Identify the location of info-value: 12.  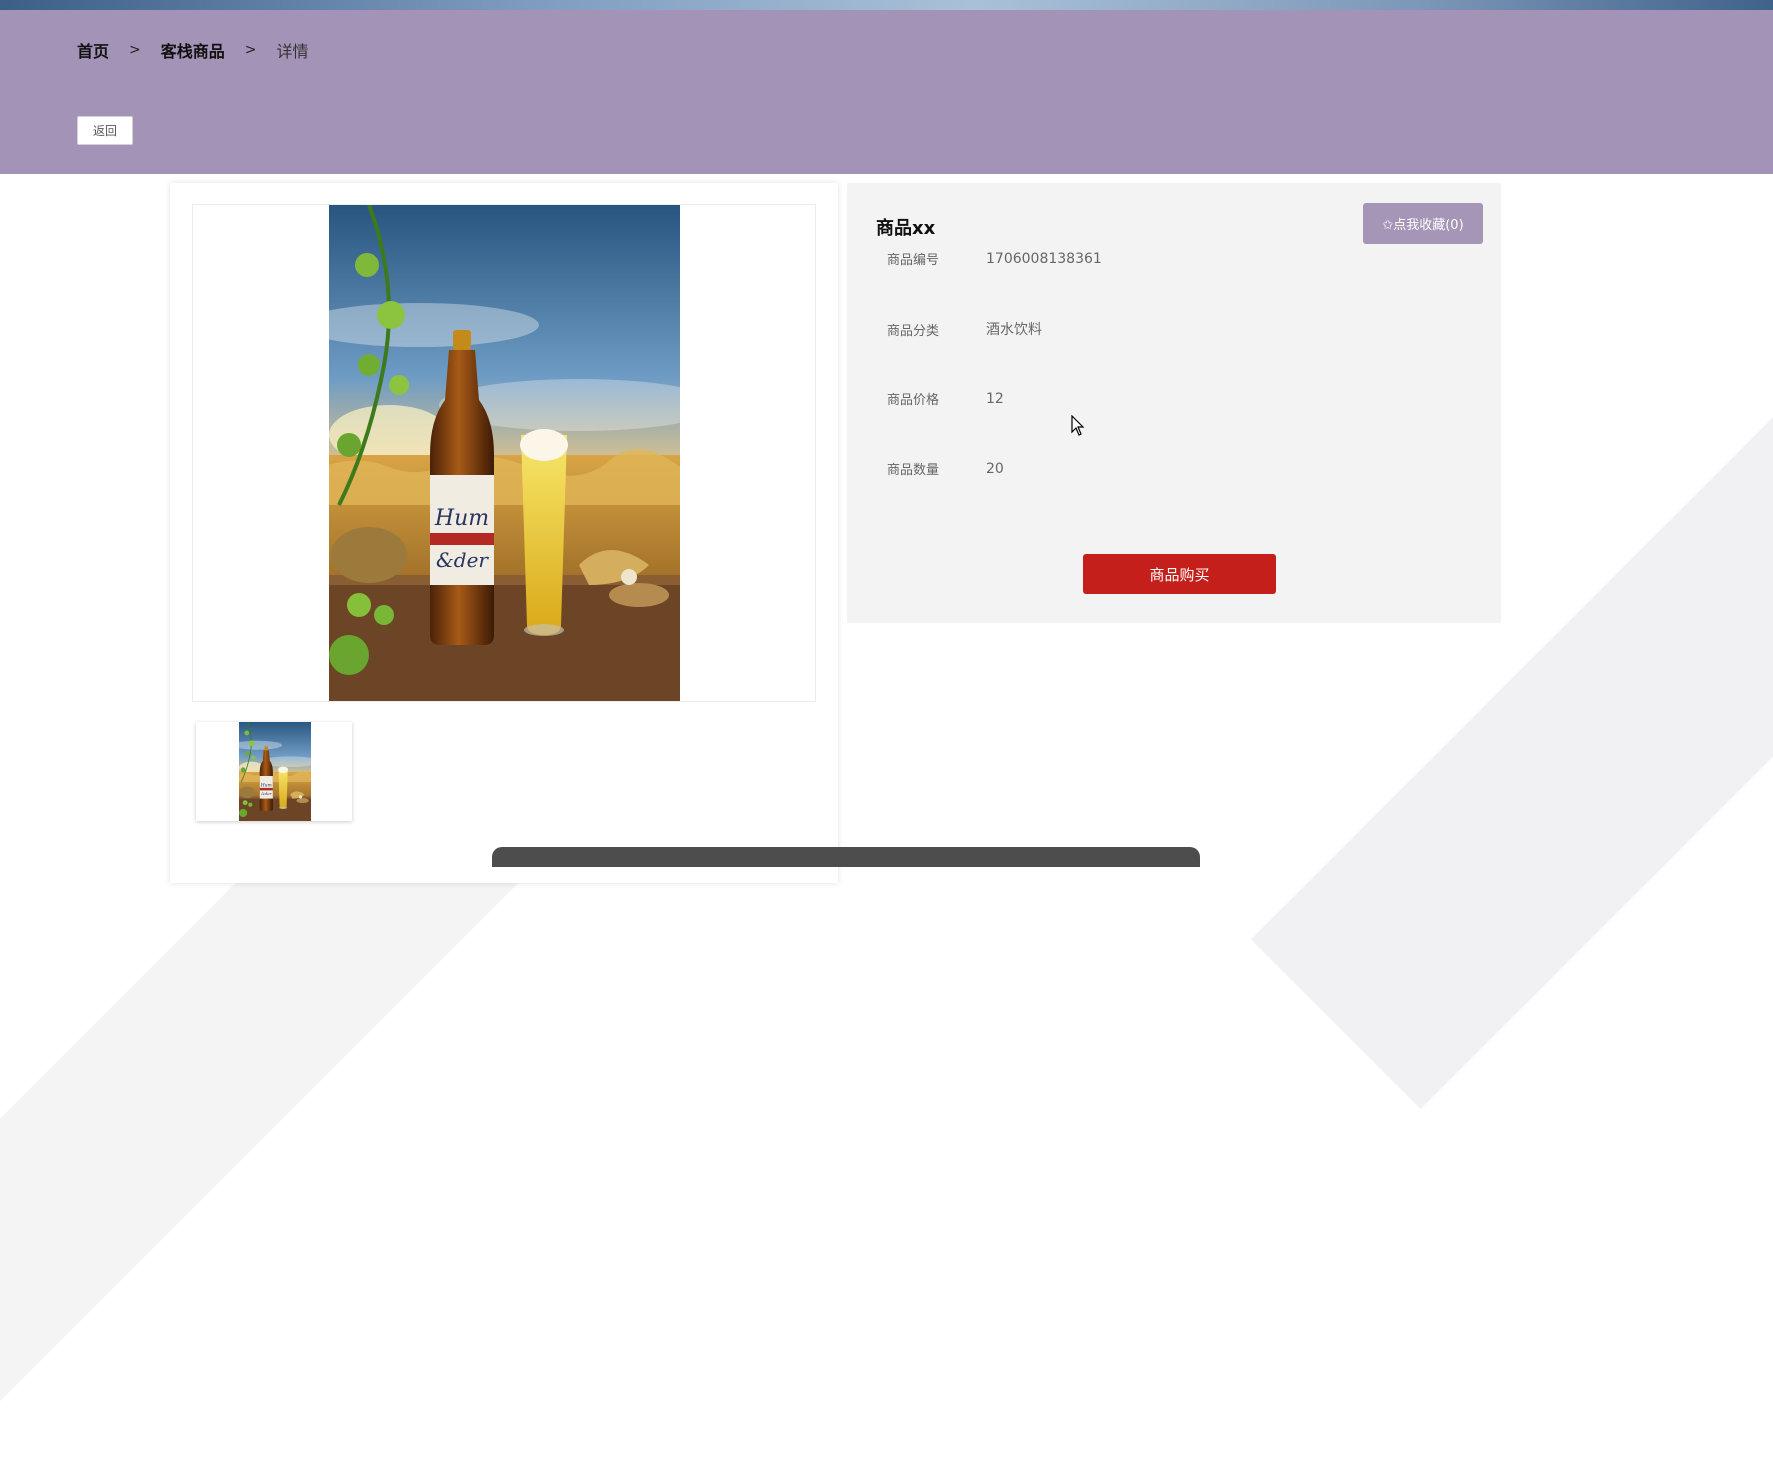
(995, 398).